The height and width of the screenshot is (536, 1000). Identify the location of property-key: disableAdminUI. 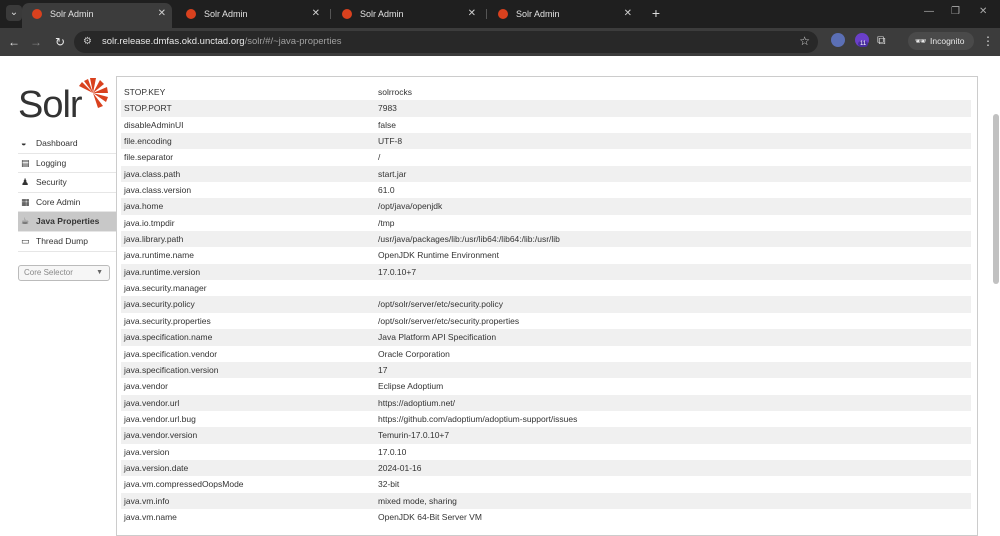
(154, 124).